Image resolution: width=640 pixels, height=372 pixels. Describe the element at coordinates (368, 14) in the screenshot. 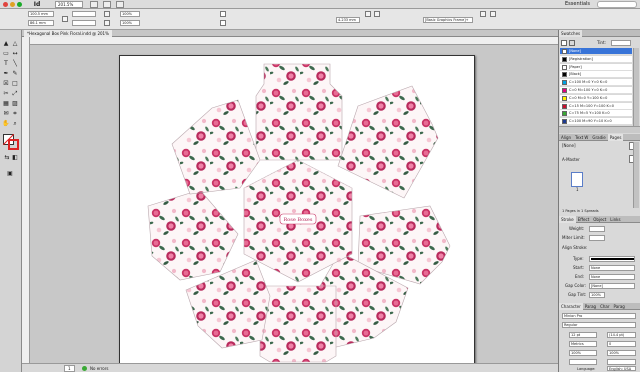

I see `effects-icon` at that location.